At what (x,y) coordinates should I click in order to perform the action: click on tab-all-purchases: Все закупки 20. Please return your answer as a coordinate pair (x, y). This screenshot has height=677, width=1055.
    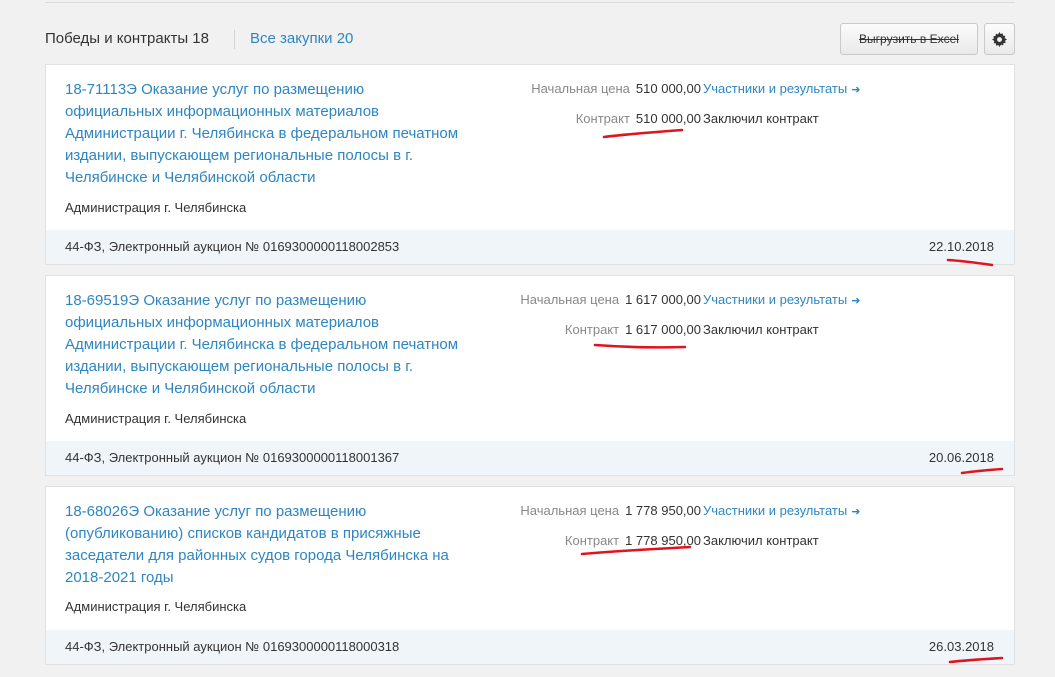
    Looking at the image, I should click on (301, 38).